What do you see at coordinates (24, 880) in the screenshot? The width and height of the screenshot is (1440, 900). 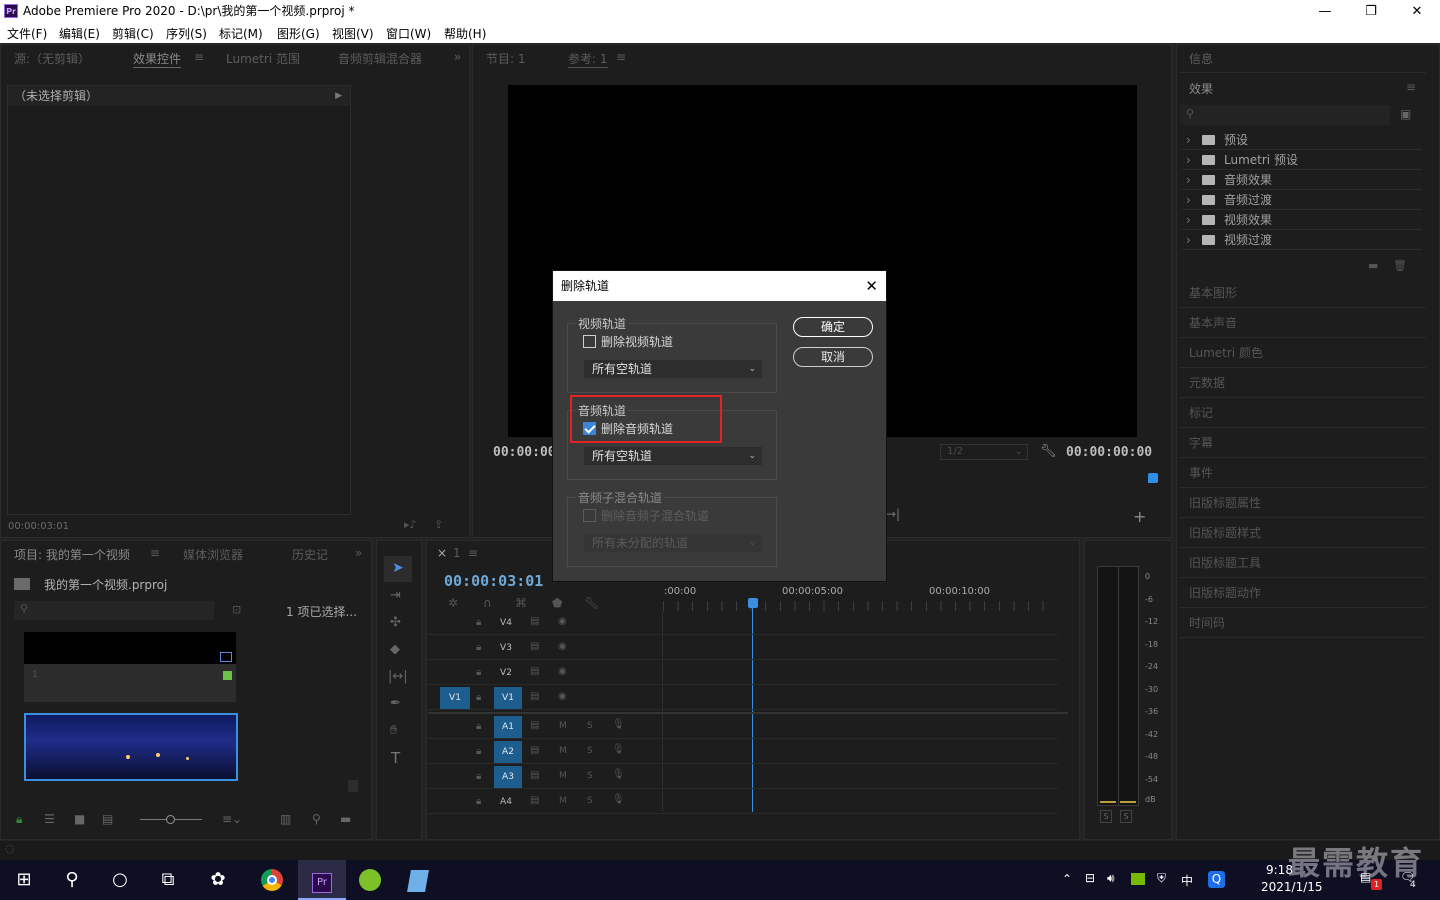 I see `windows-start-icon: ⊞` at bounding box center [24, 880].